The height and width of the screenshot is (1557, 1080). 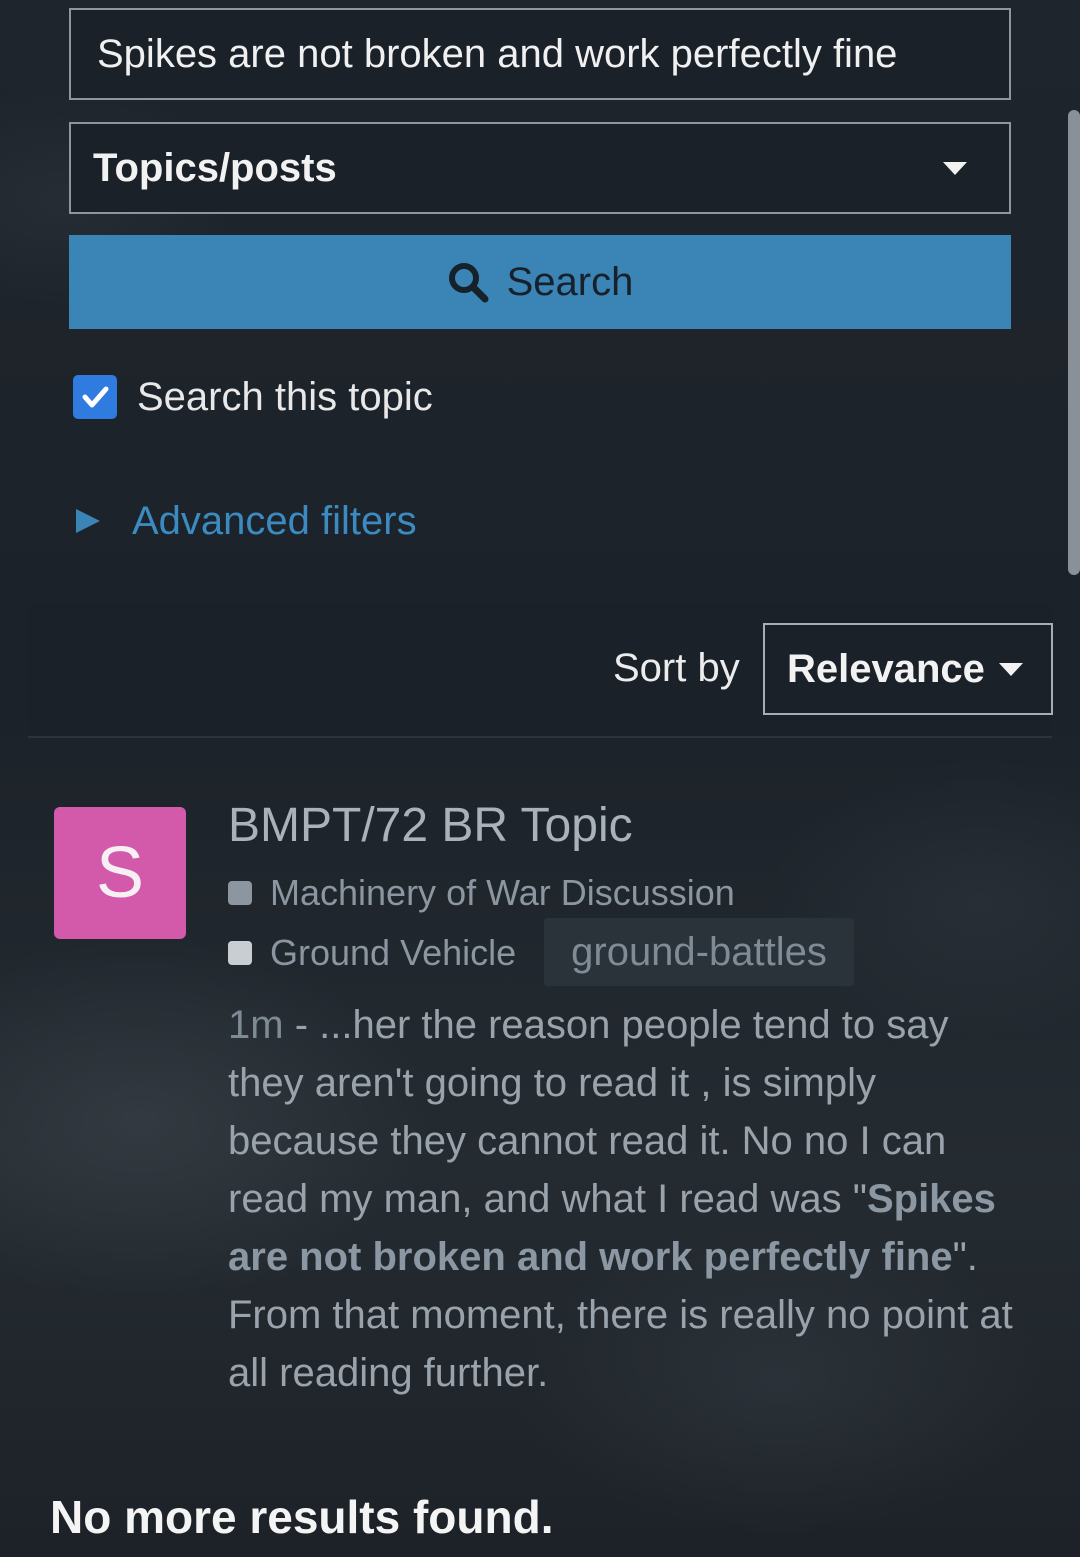 What do you see at coordinates (215, 167) in the screenshot?
I see `search-type-label: Topics/posts` at bounding box center [215, 167].